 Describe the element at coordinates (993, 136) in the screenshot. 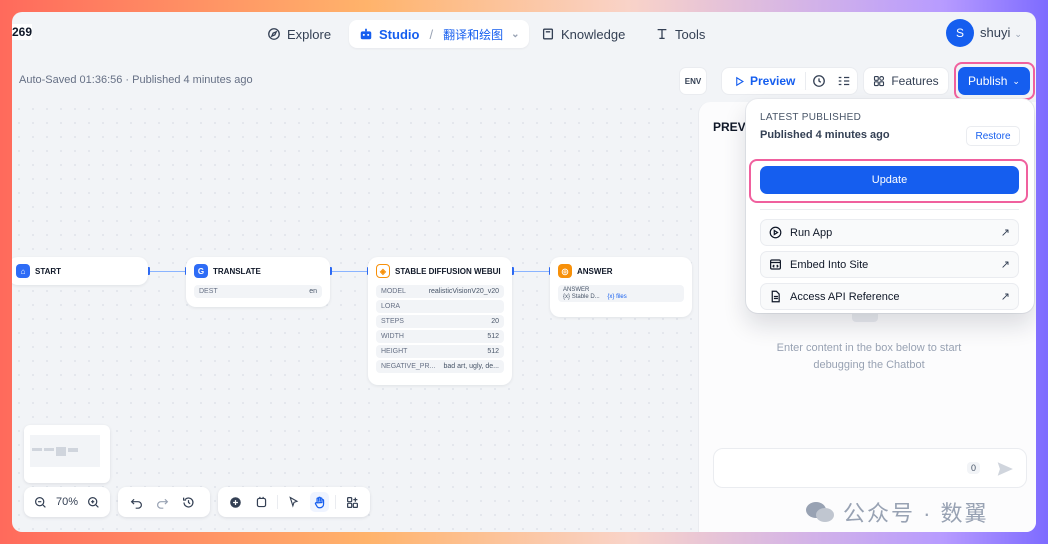

I see `restore-button: Restore` at that location.